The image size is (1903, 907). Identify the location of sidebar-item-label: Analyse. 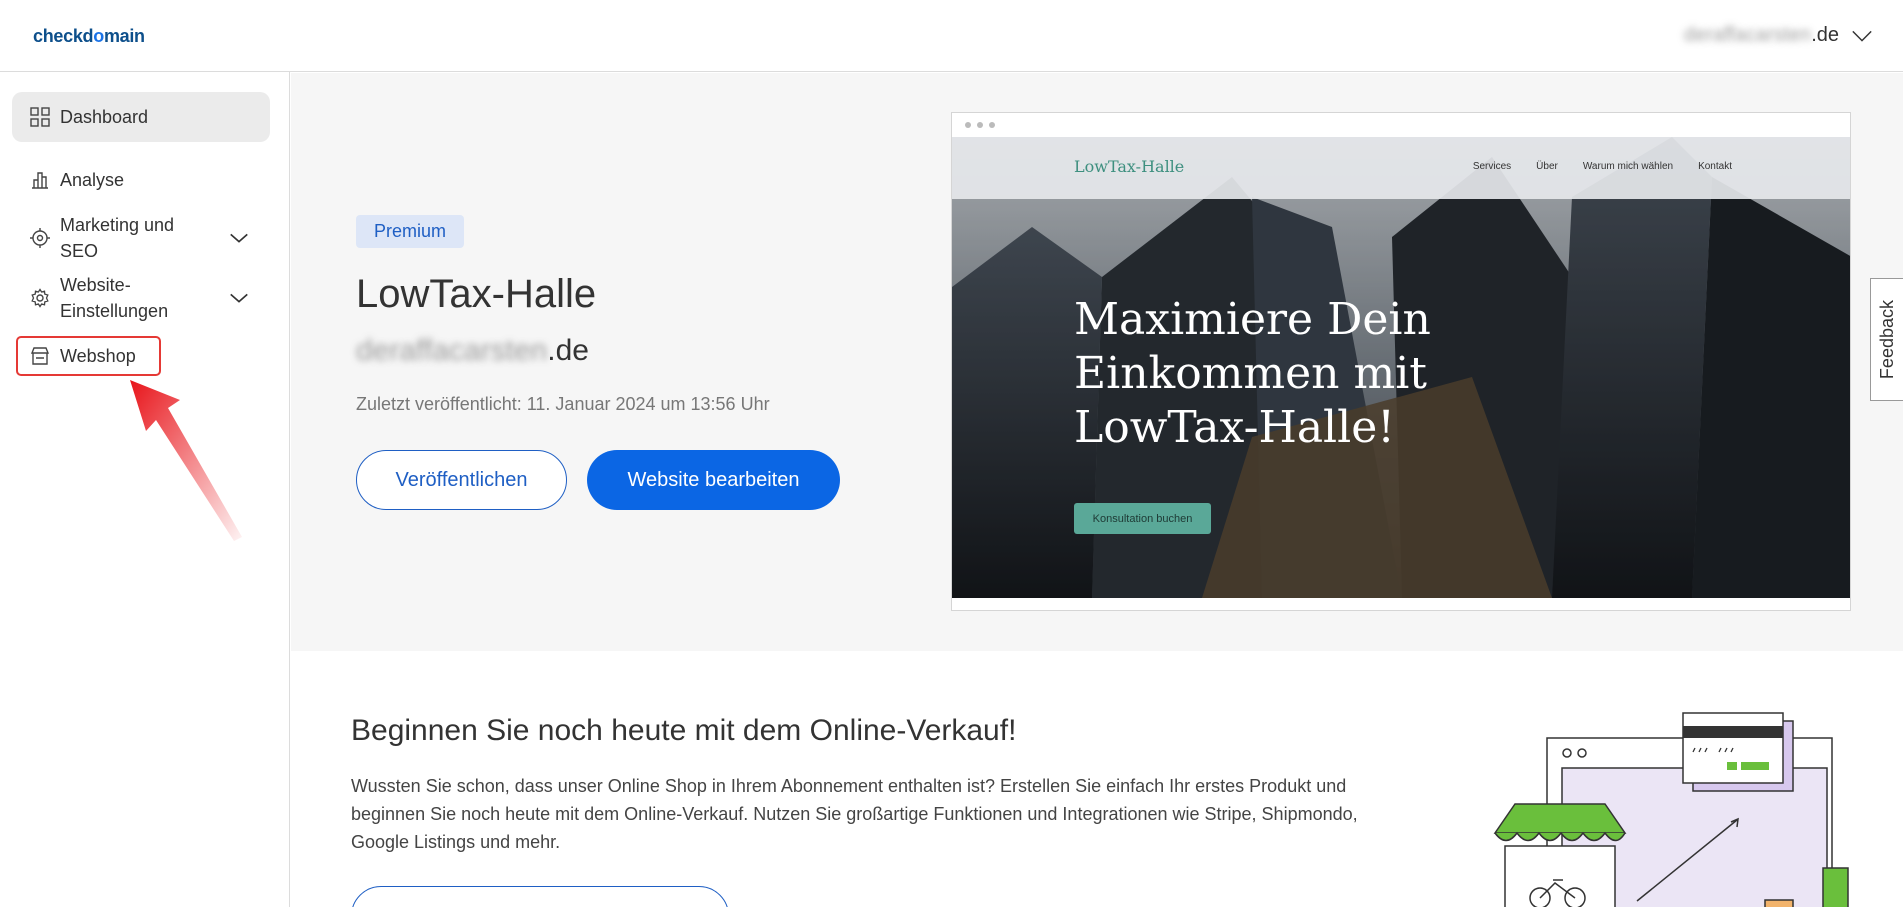
(92, 180).